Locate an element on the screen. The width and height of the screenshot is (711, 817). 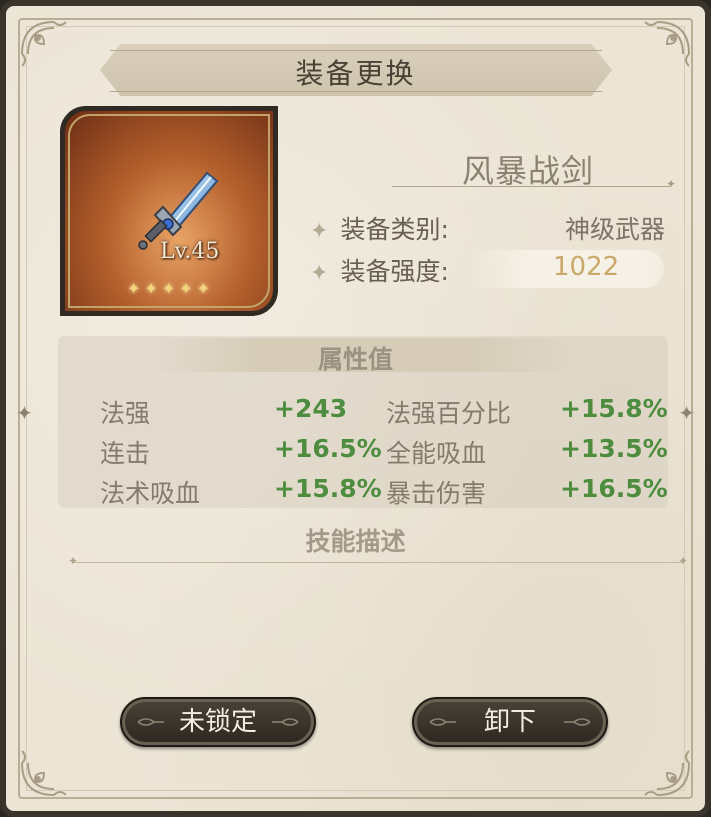
attr-name: 法术吸血 is located at coordinates (150, 493).